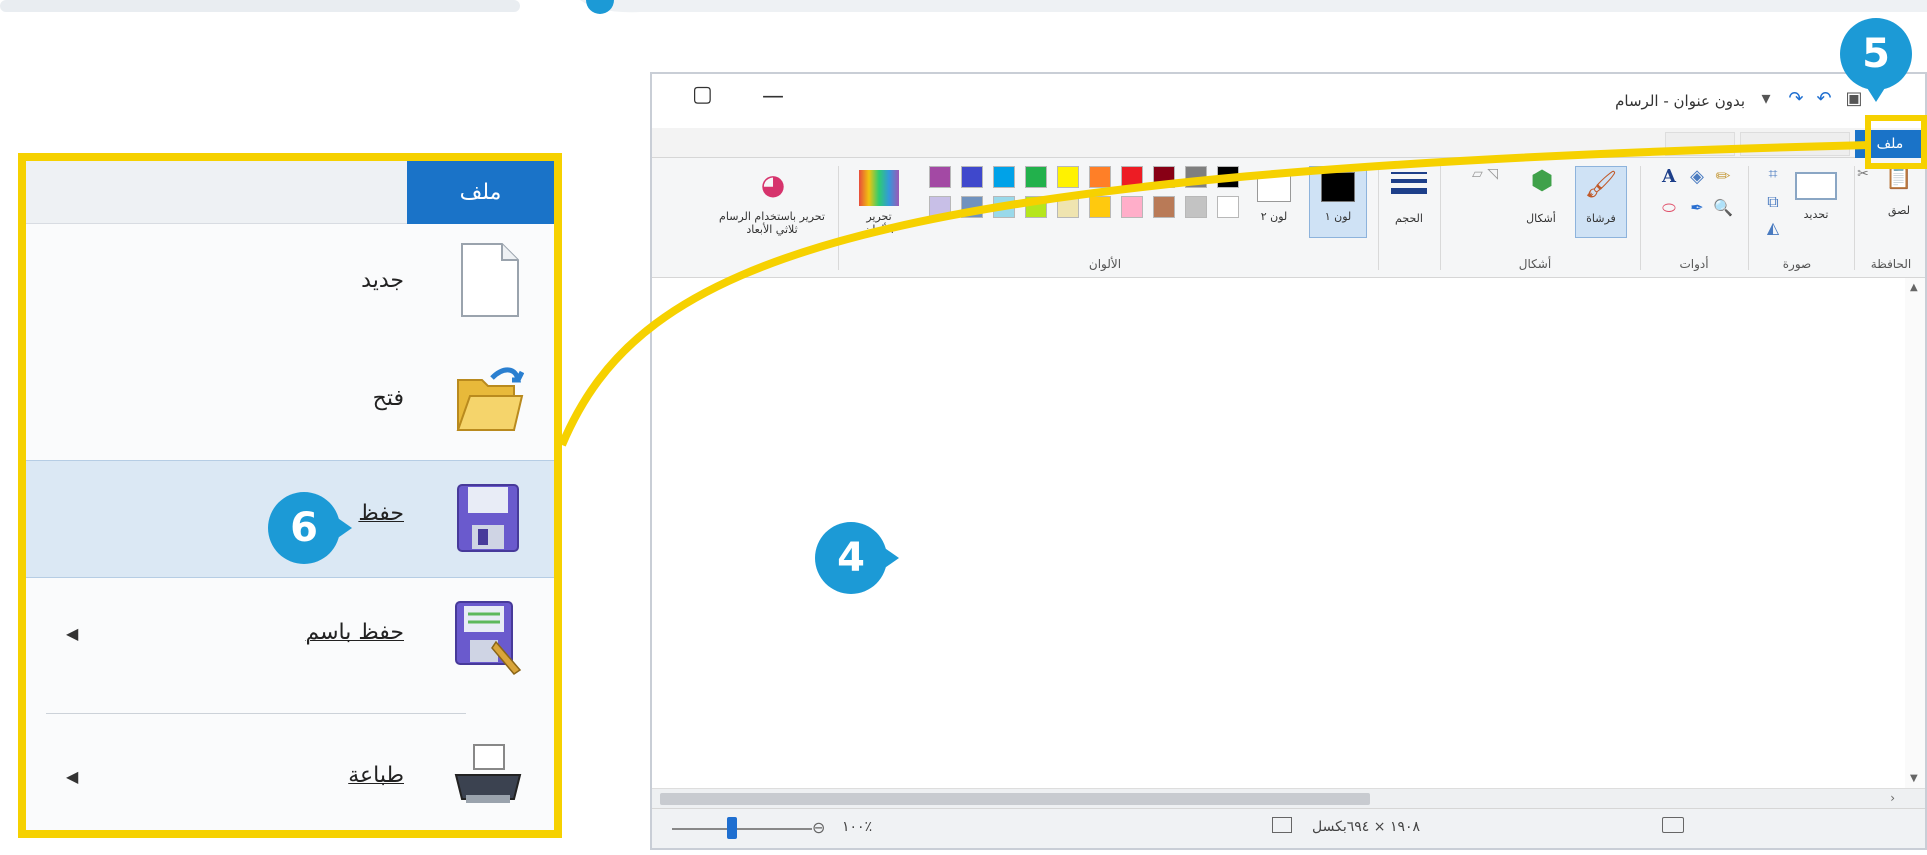  I want to click on tab-home, so click(1795, 144).